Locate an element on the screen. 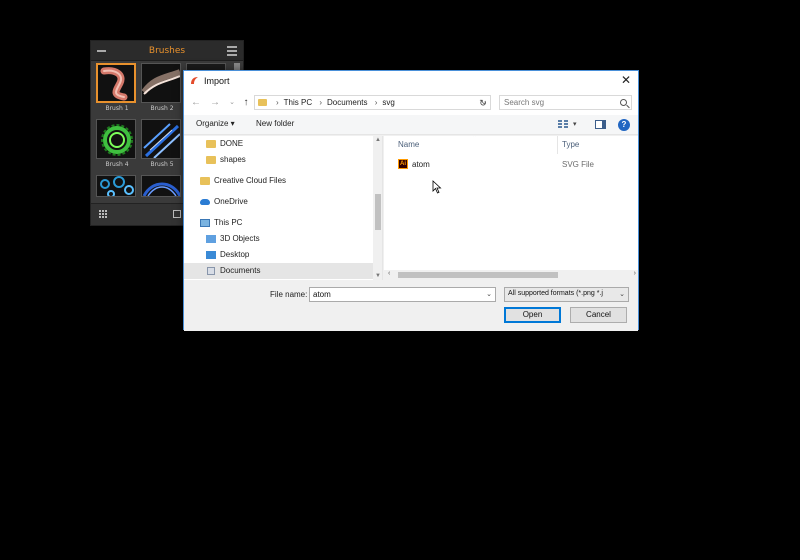  creative-cloud-folder-icon is located at coordinates (205, 181).